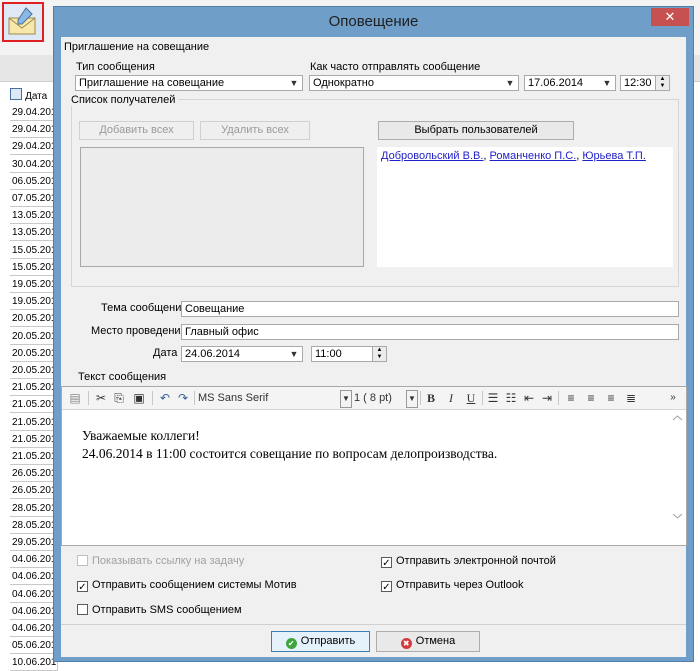  I want to click on calendar-icon, so click(16, 94).